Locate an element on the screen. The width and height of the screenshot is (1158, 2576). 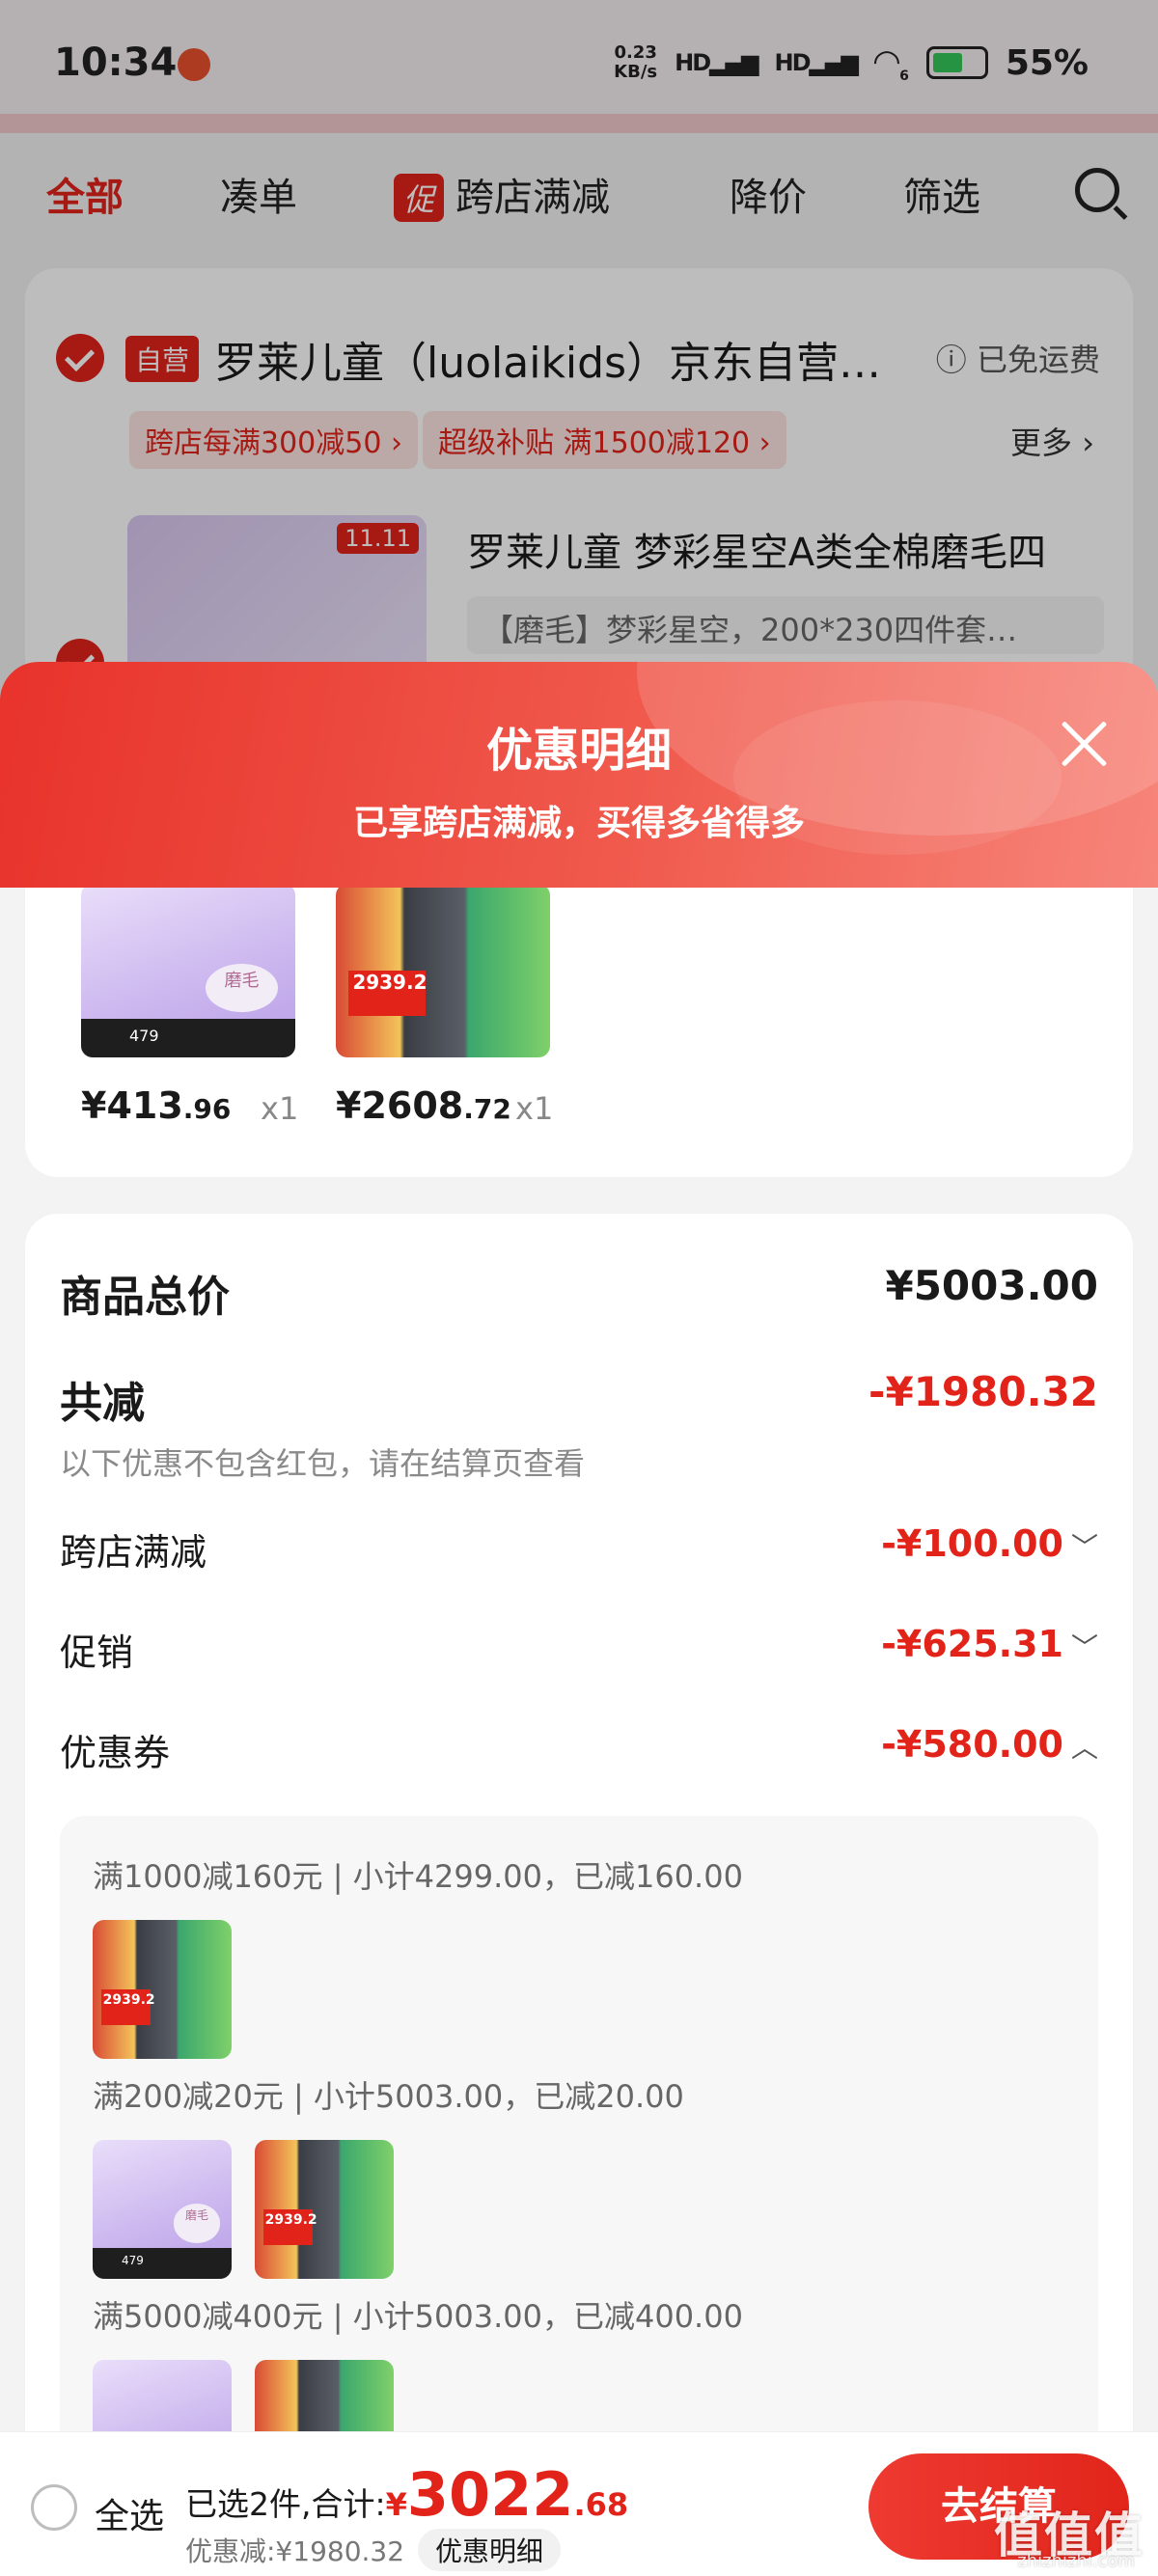
total-price-value: ¥5003.00 is located at coordinates (991, 1286).